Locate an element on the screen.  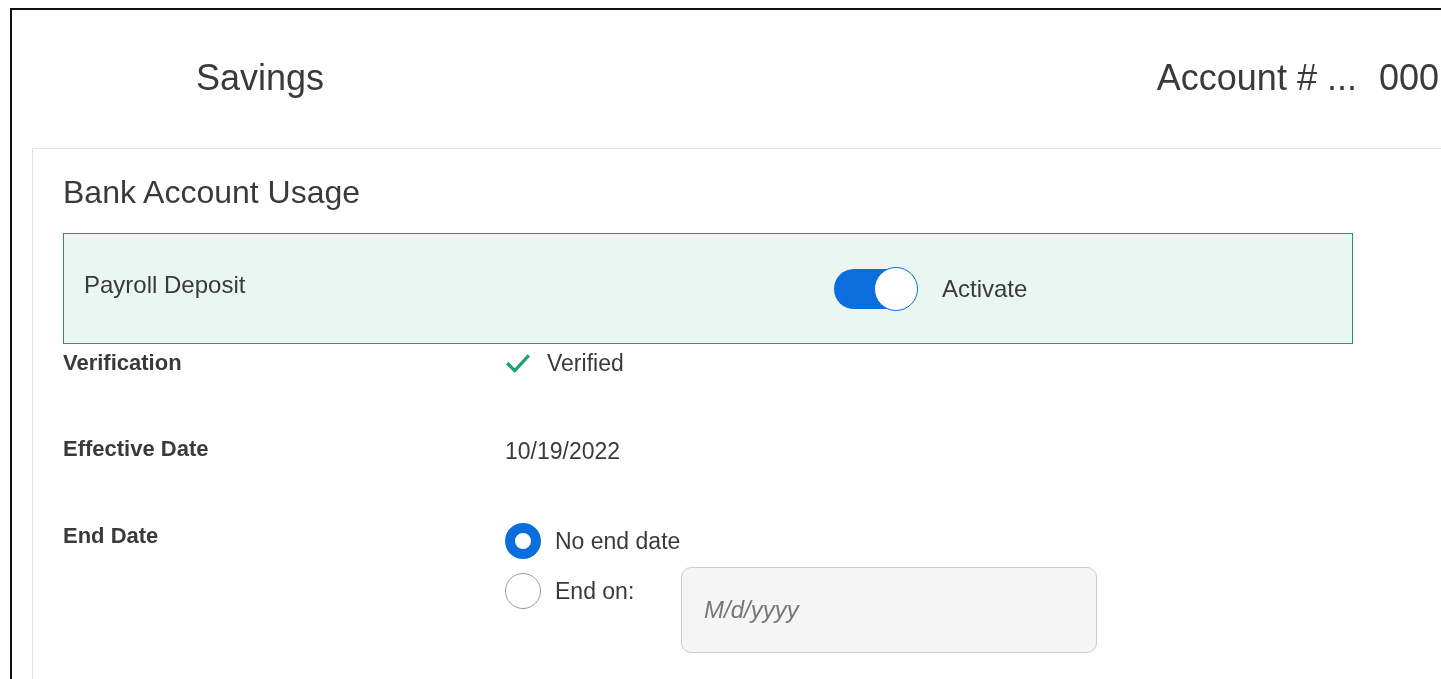
section-title: Bank Account Usage is located at coordinates (212, 192).